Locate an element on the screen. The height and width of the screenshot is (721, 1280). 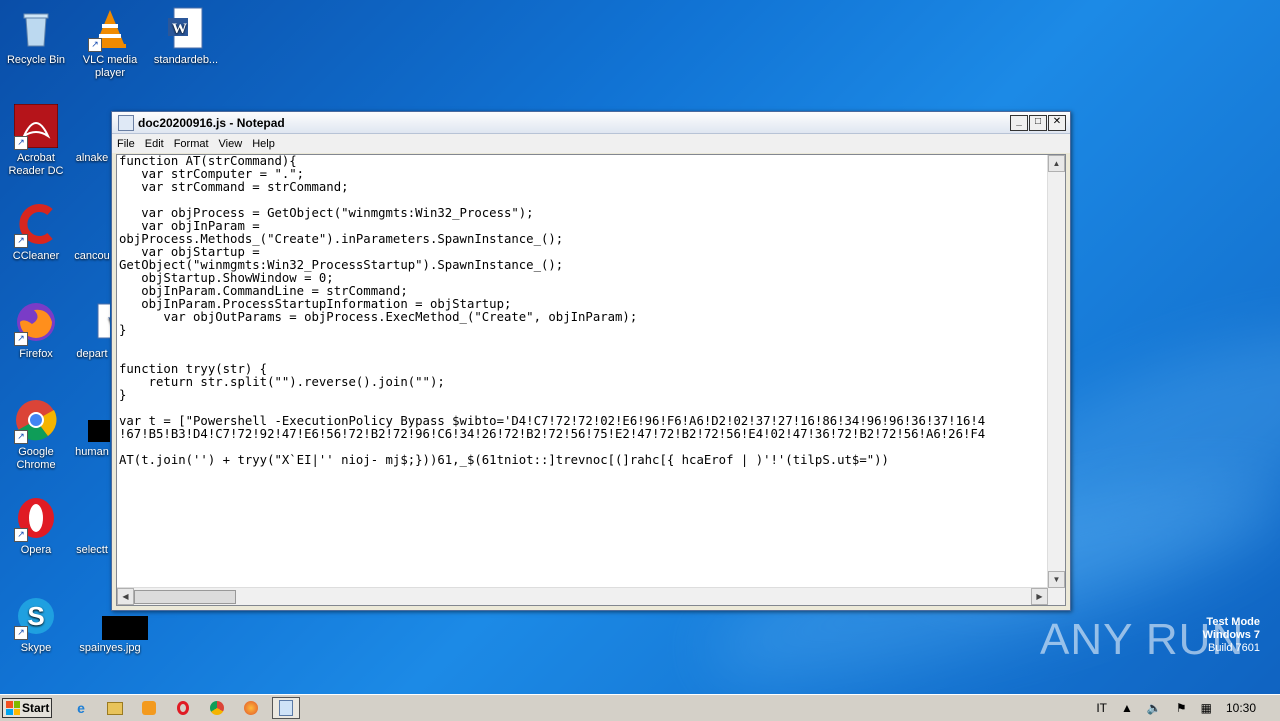
firefox-icon is located at coordinates (251, 708).